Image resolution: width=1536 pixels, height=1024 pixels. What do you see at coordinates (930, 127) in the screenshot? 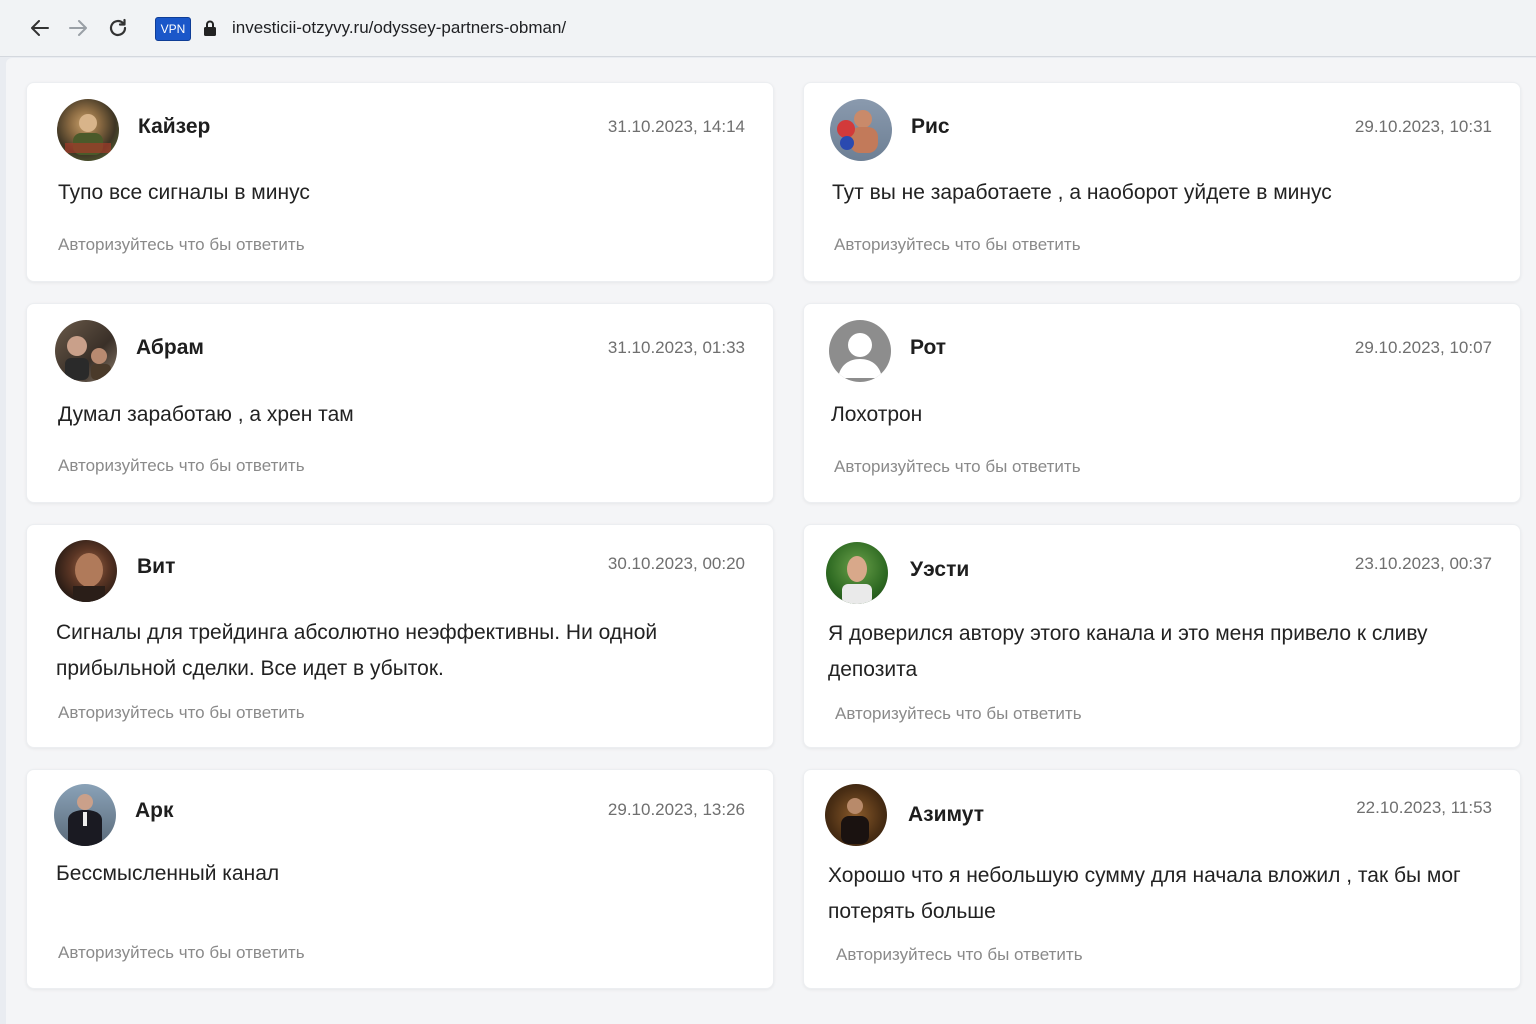
I see `comment-author: Рис` at bounding box center [930, 127].